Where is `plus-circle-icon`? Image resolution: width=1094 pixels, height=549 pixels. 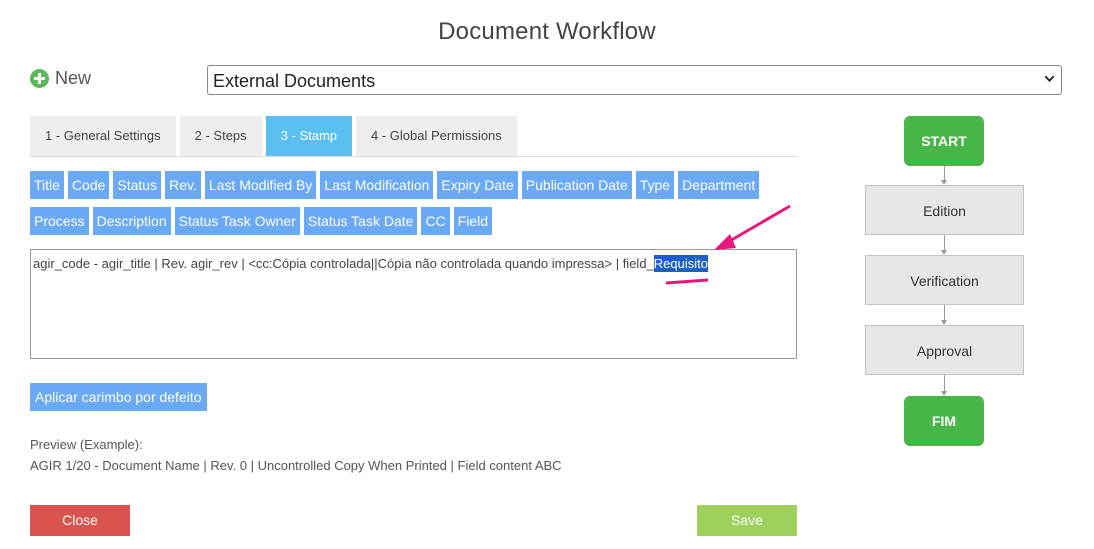 plus-circle-icon is located at coordinates (39, 78).